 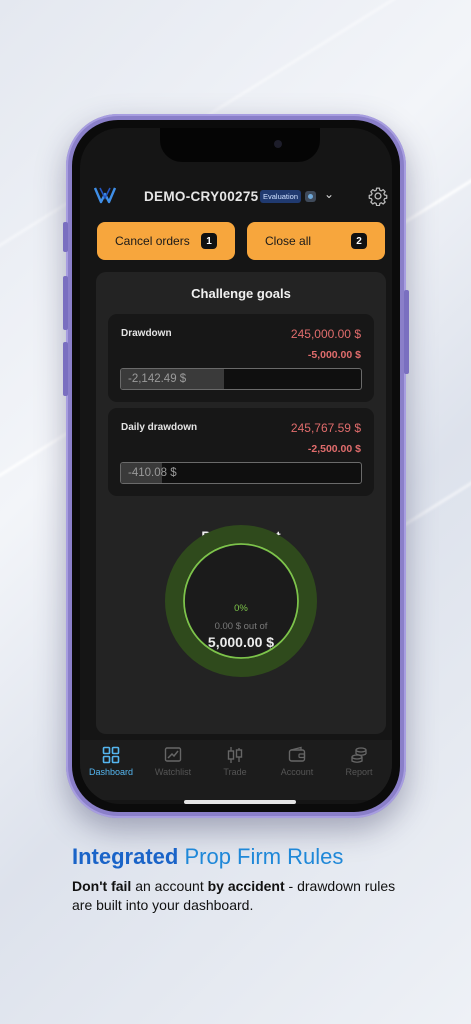 What do you see at coordinates (241, 626) in the screenshot?
I see `profit-progress-text: 0.00 $ out of` at bounding box center [241, 626].